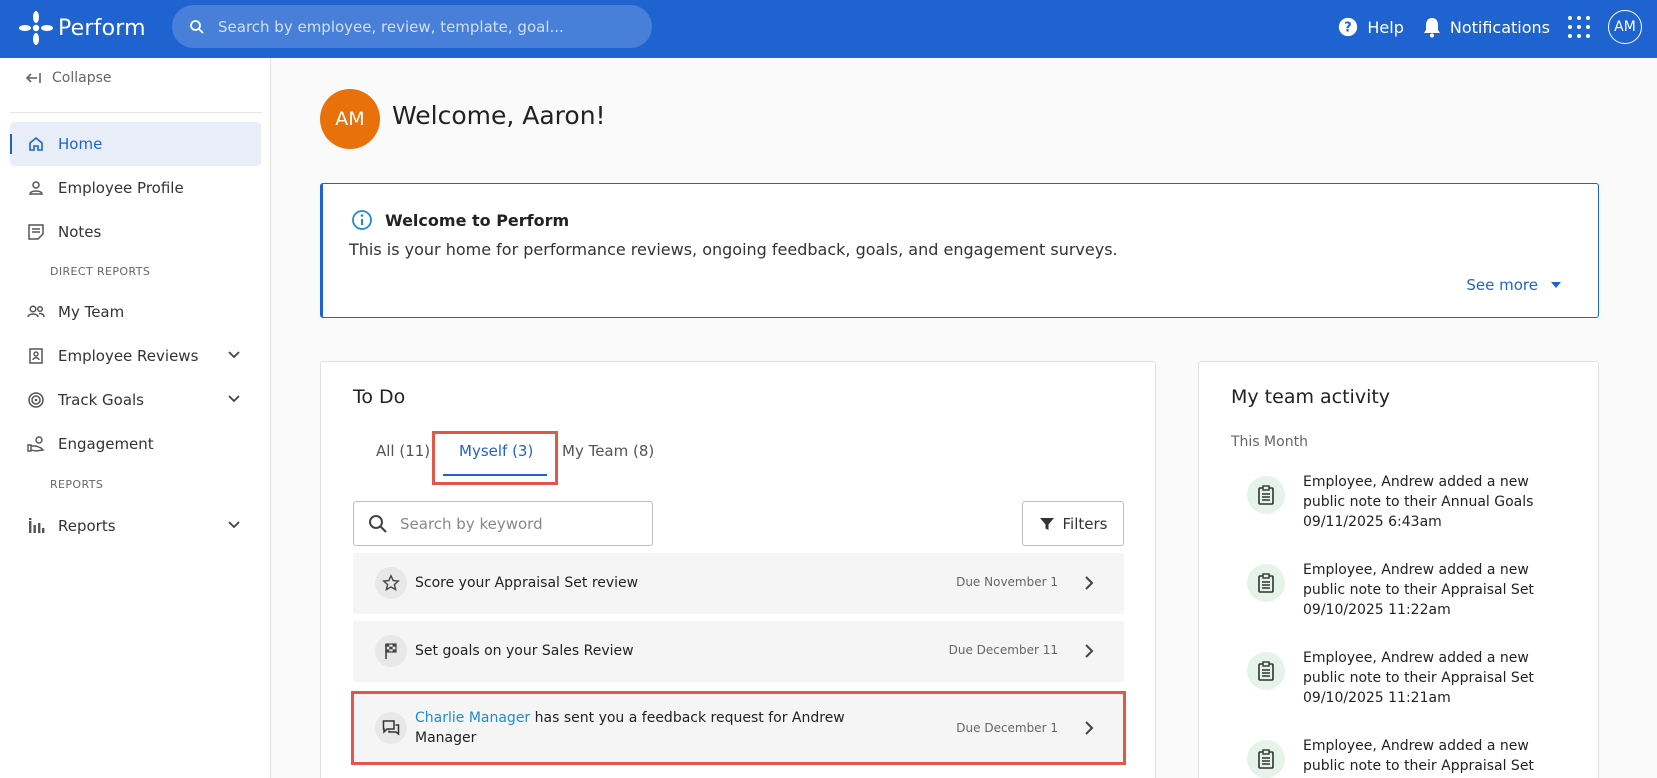 The image size is (1657, 778). I want to click on collapse-label: Collapse, so click(82, 78).